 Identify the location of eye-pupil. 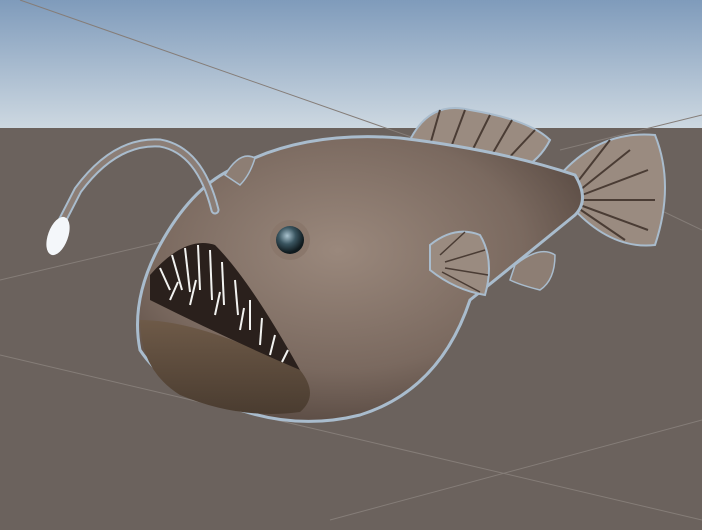
(290, 240).